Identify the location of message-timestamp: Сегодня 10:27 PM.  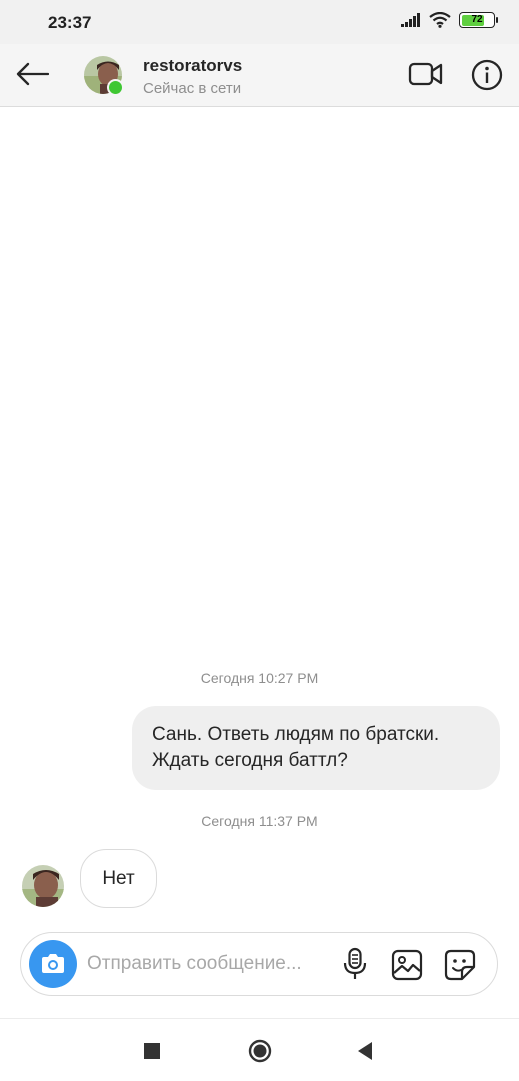
(259, 678).